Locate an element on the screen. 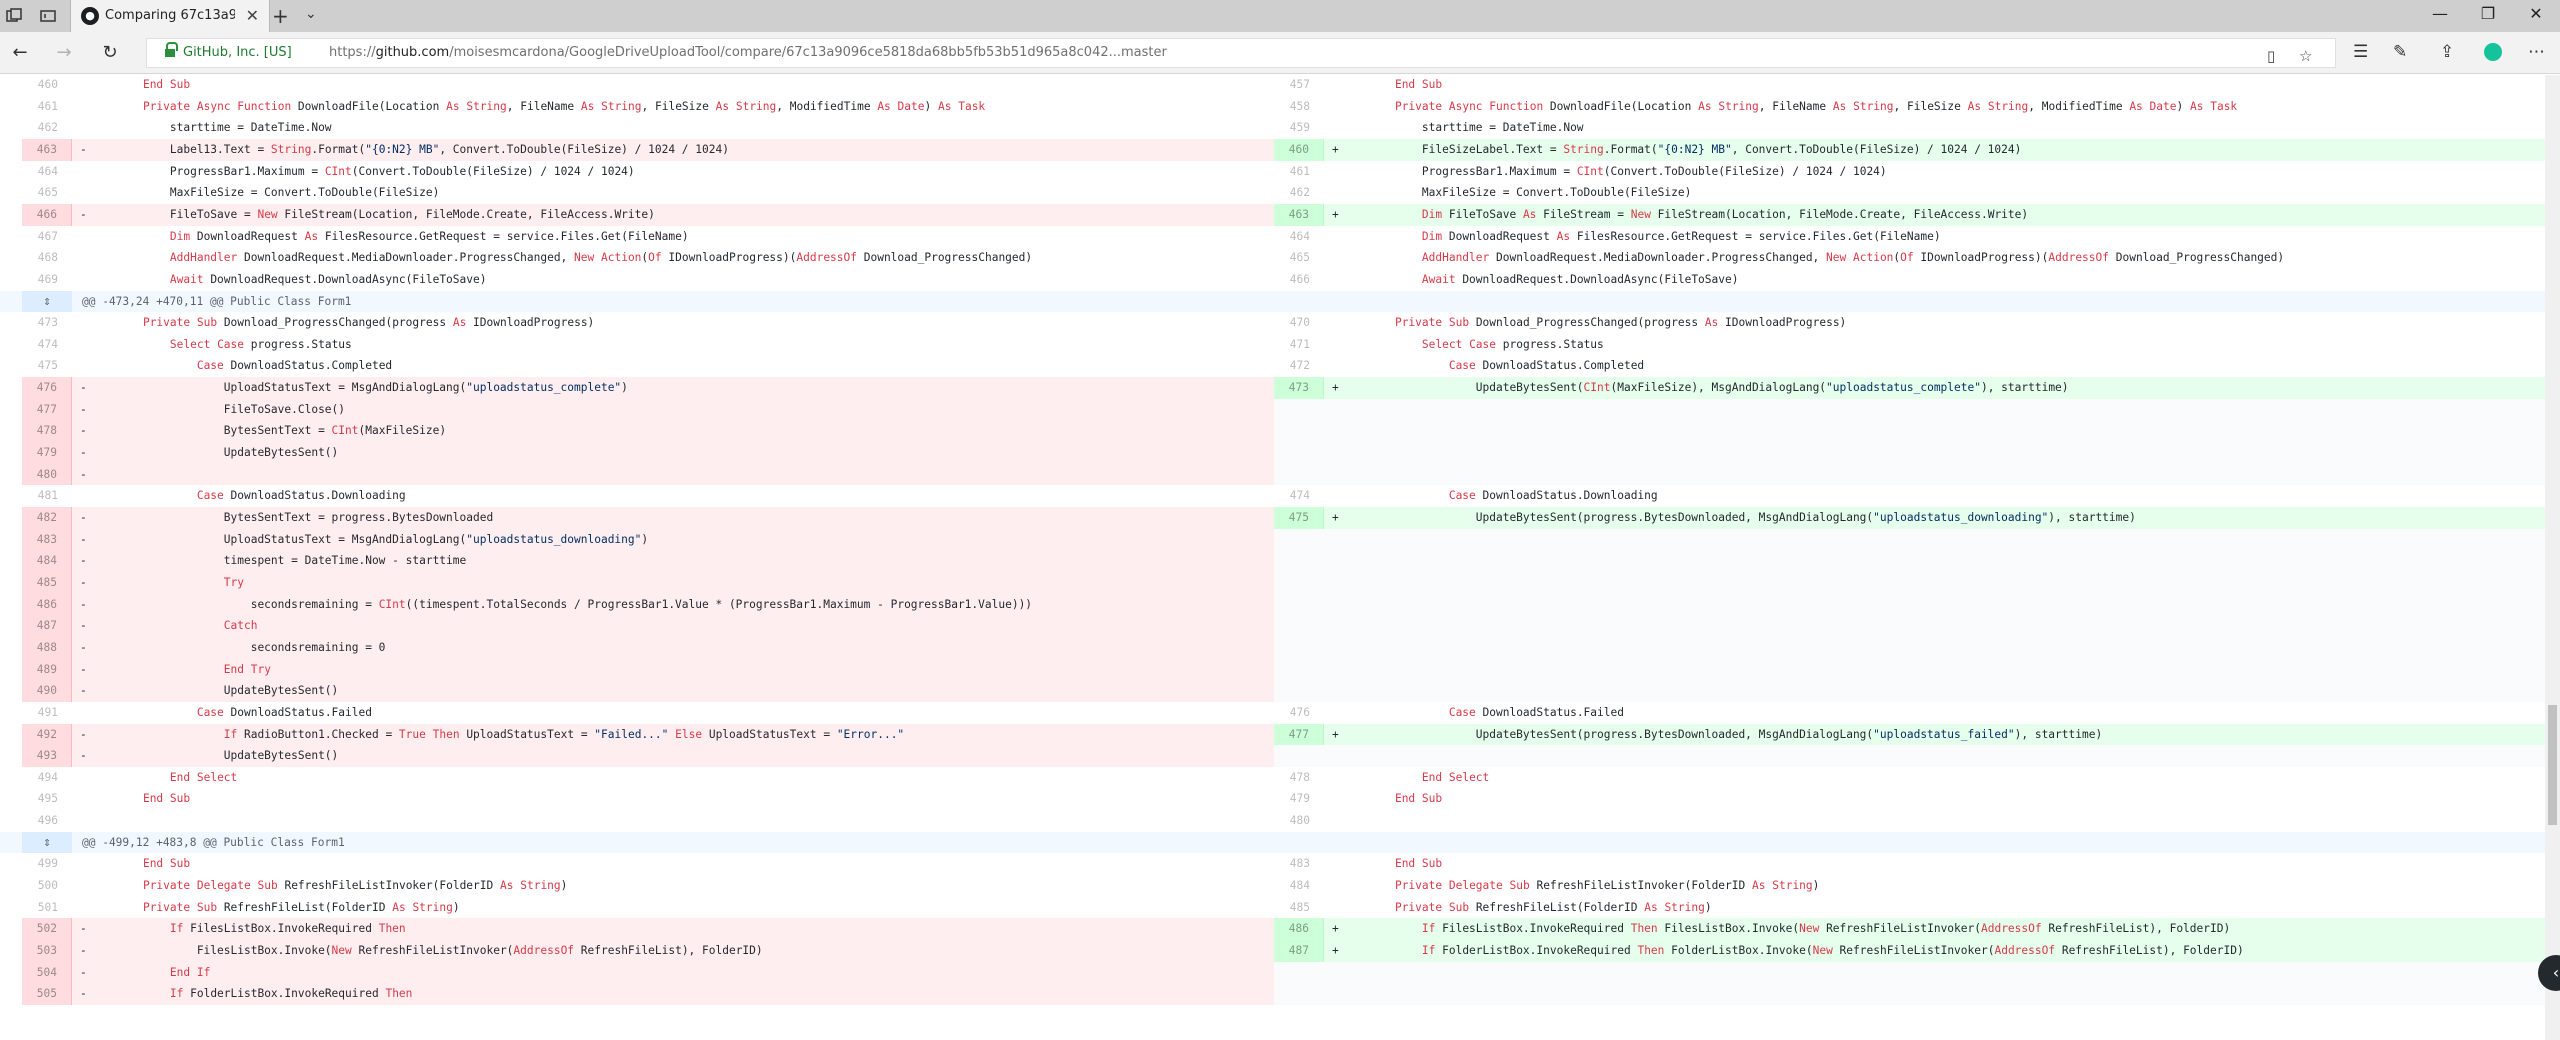 The height and width of the screenshot is (1040, 2560). line-number: 470 is located at coordinates (1299, 323).